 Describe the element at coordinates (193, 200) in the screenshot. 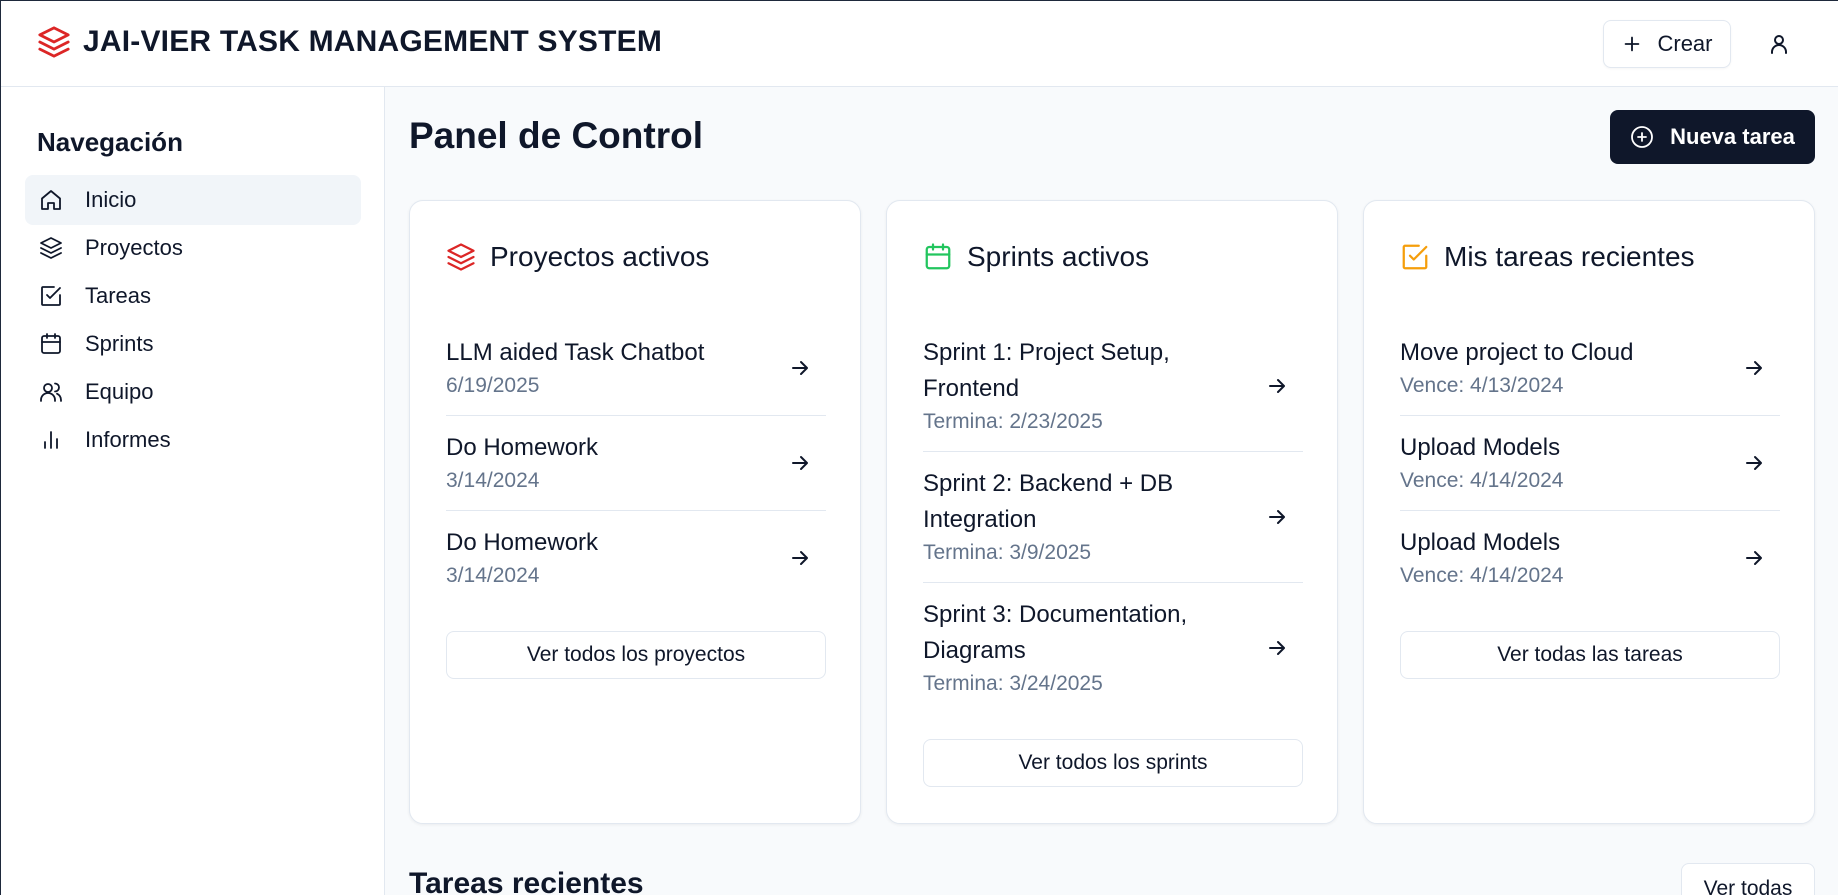

I see `sidebar-item-inicio: Inicio` at that location.